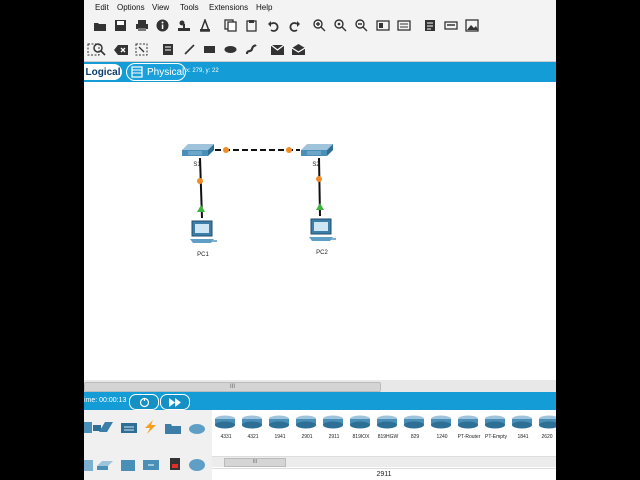 This screenshot has width=640, height=480. What do you see at coordinates (197, 465) in the screenshot?
I see `subcategory-wan-emulation-icon` at bounding box center [197, 465].